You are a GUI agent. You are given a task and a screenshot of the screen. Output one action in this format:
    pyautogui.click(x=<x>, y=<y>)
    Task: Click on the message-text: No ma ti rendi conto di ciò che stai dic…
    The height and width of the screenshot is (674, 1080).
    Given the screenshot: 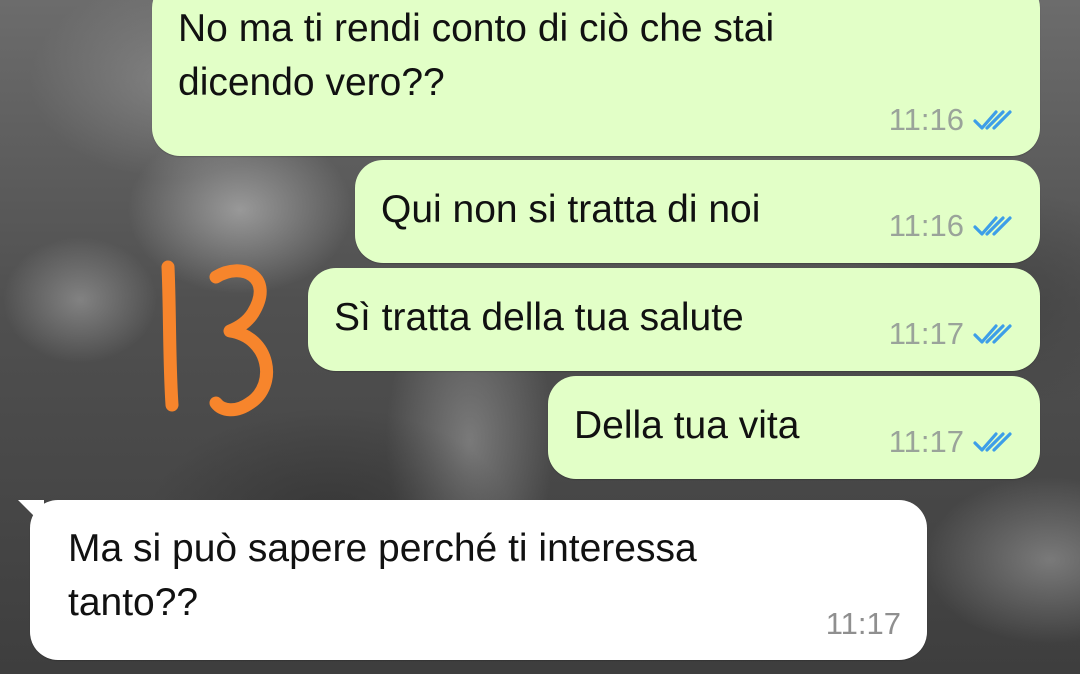 What is the action you would take?
    pyautogui.click(x=476, y=55)
    